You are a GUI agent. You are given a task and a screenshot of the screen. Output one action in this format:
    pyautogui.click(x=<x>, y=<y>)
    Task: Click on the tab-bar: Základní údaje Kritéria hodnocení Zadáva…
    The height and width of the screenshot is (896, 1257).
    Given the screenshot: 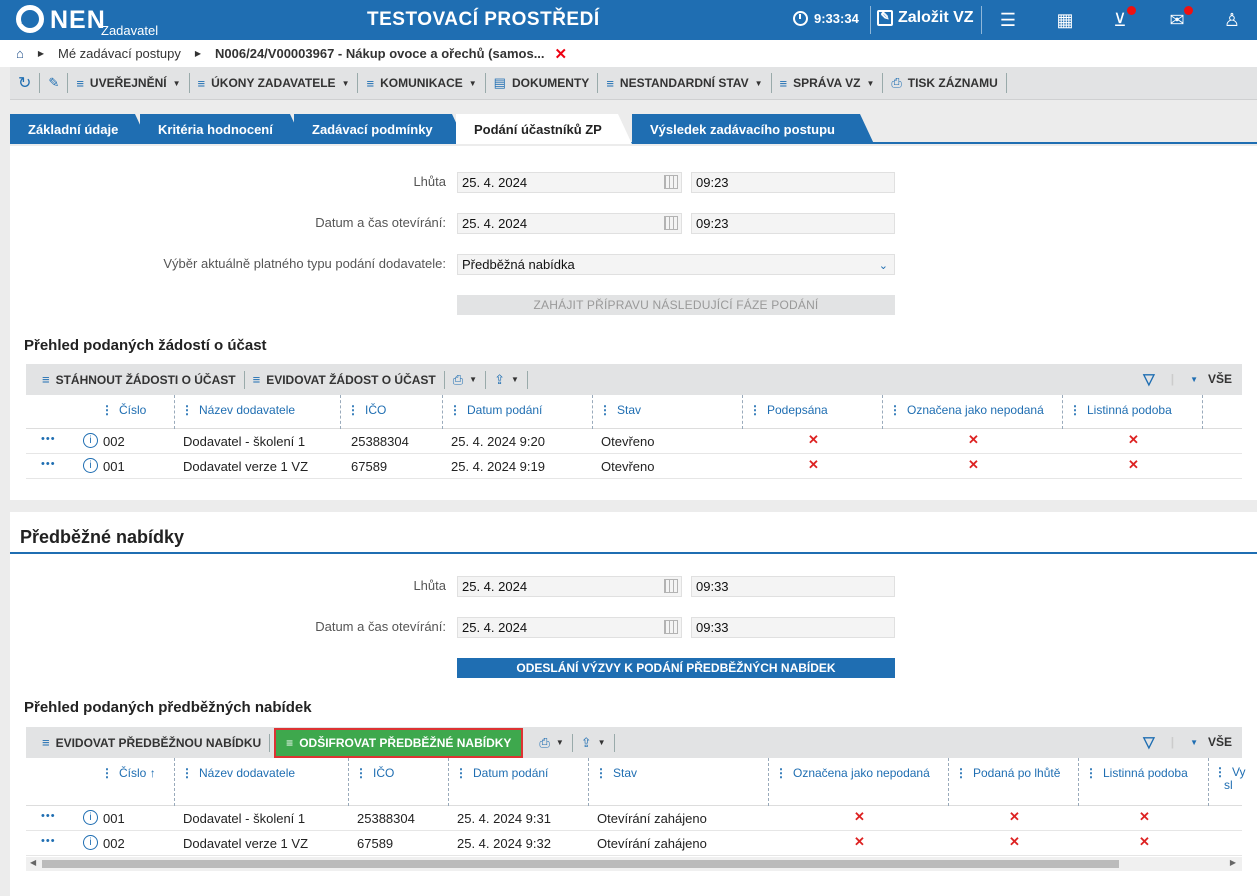 What is the action you would take?
    pyautogui.click(x=633, y=129)
    